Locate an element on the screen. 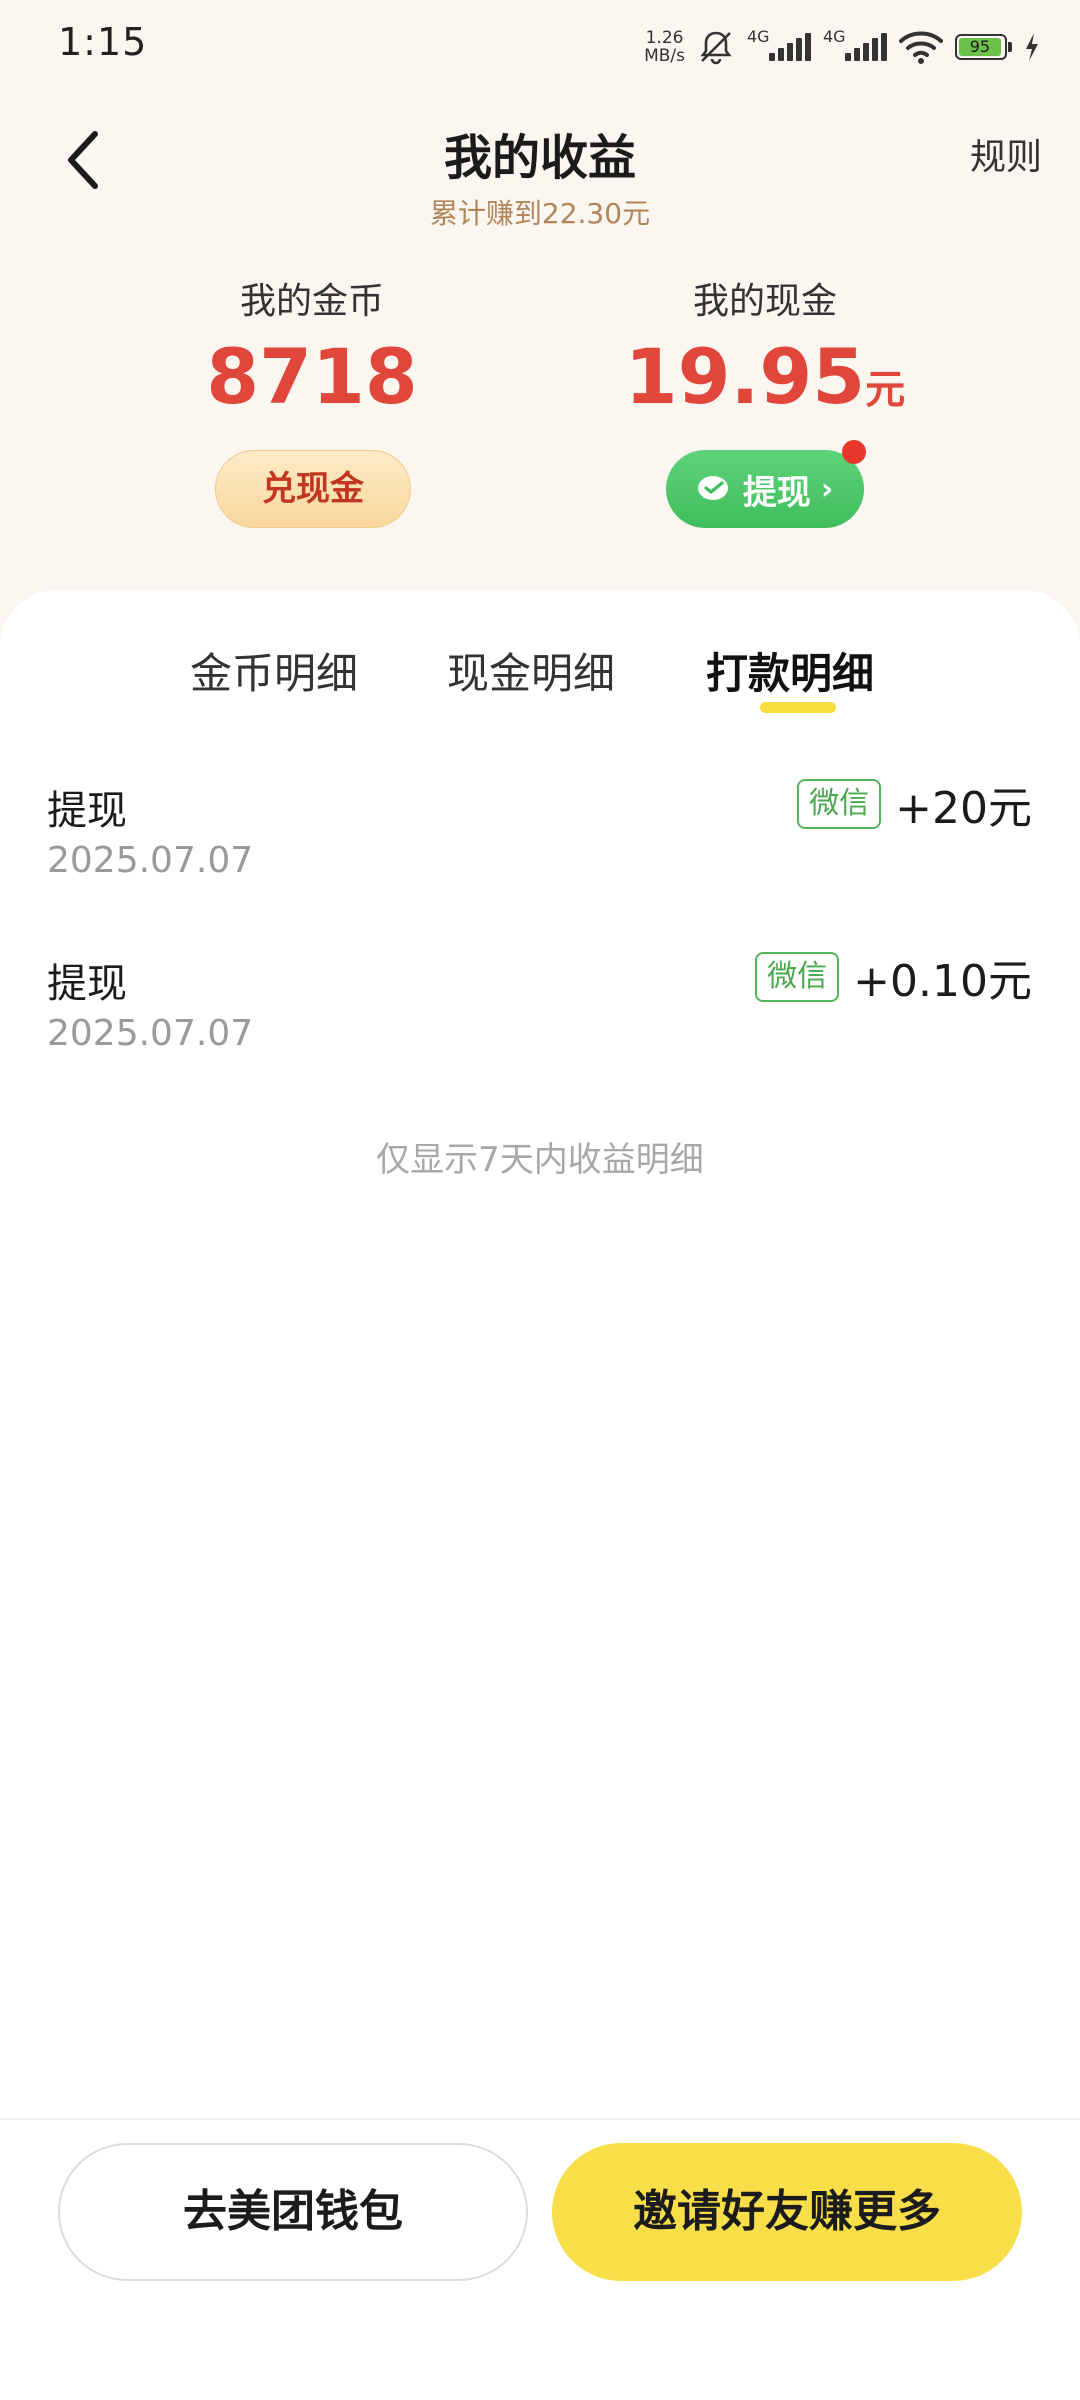 This screenshot has height=2400, width=1080. status-icons: 1.26 MB/s 4G 4G 95 is located at coordinates (842, 47).